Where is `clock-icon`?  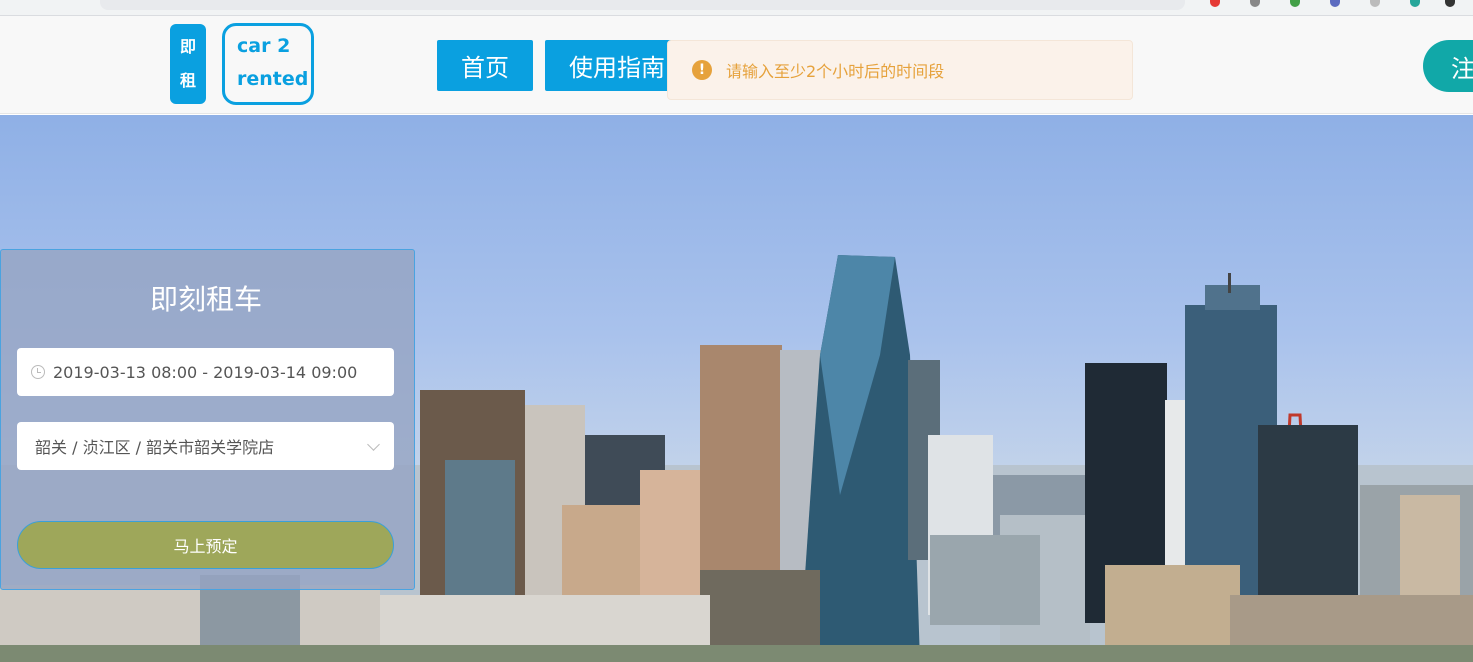
clock-icon is located at coordinates (38, 372).